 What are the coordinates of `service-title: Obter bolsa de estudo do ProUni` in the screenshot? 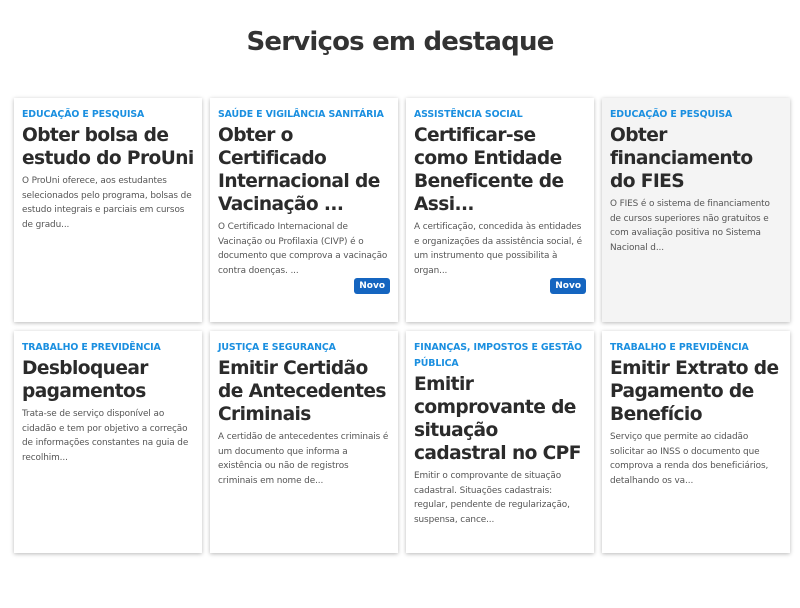 It's located at (108, 147).